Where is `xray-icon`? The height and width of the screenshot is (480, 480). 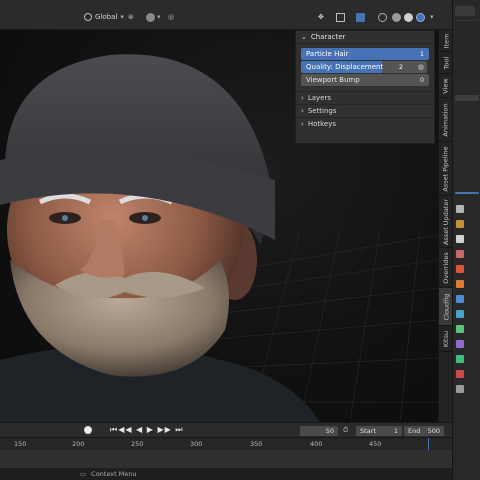
xray-icon is located at coordinates (360, 17).